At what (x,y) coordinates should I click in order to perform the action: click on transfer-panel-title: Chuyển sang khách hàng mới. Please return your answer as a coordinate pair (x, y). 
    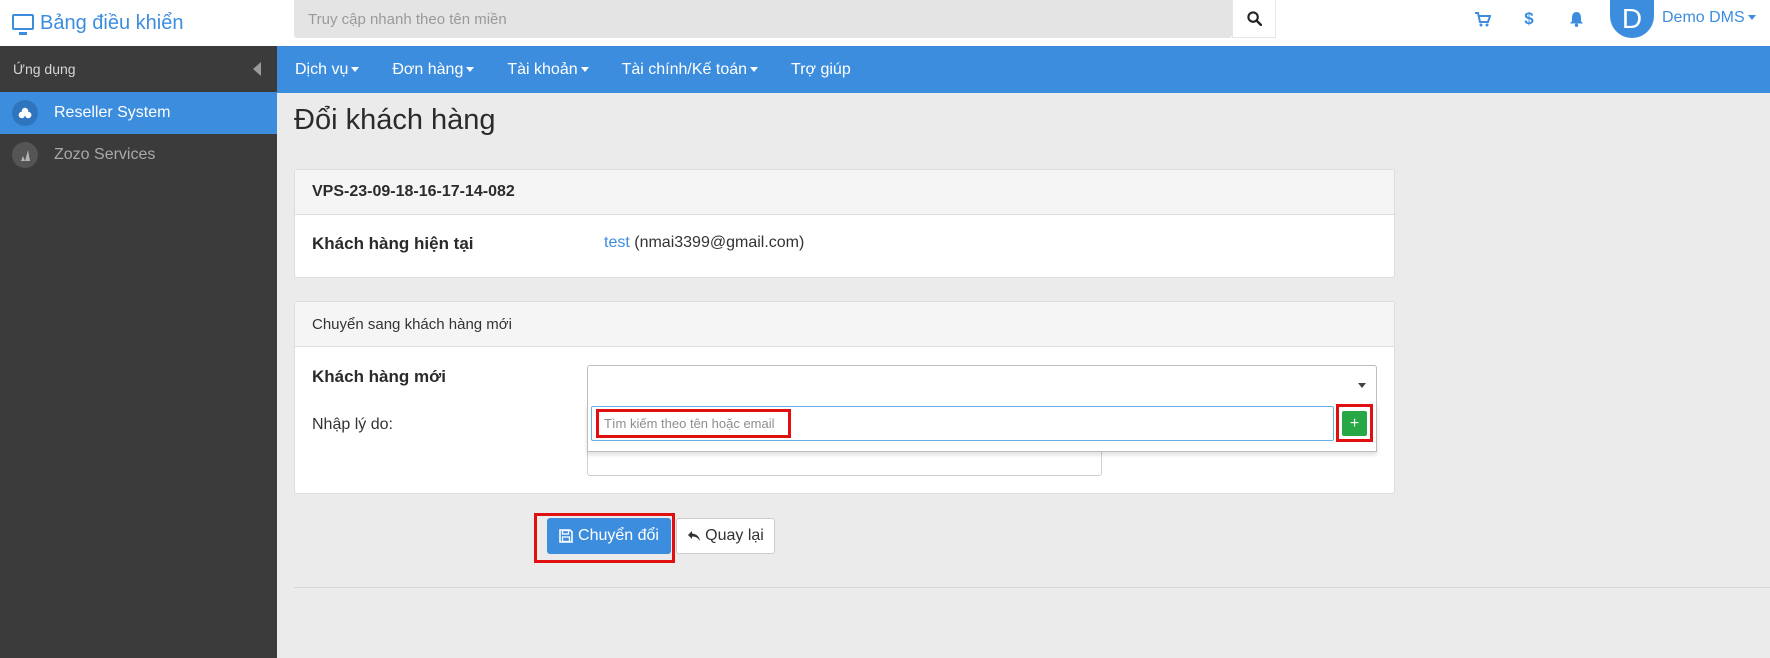
    Looking at the image, I should click on (844, 324).